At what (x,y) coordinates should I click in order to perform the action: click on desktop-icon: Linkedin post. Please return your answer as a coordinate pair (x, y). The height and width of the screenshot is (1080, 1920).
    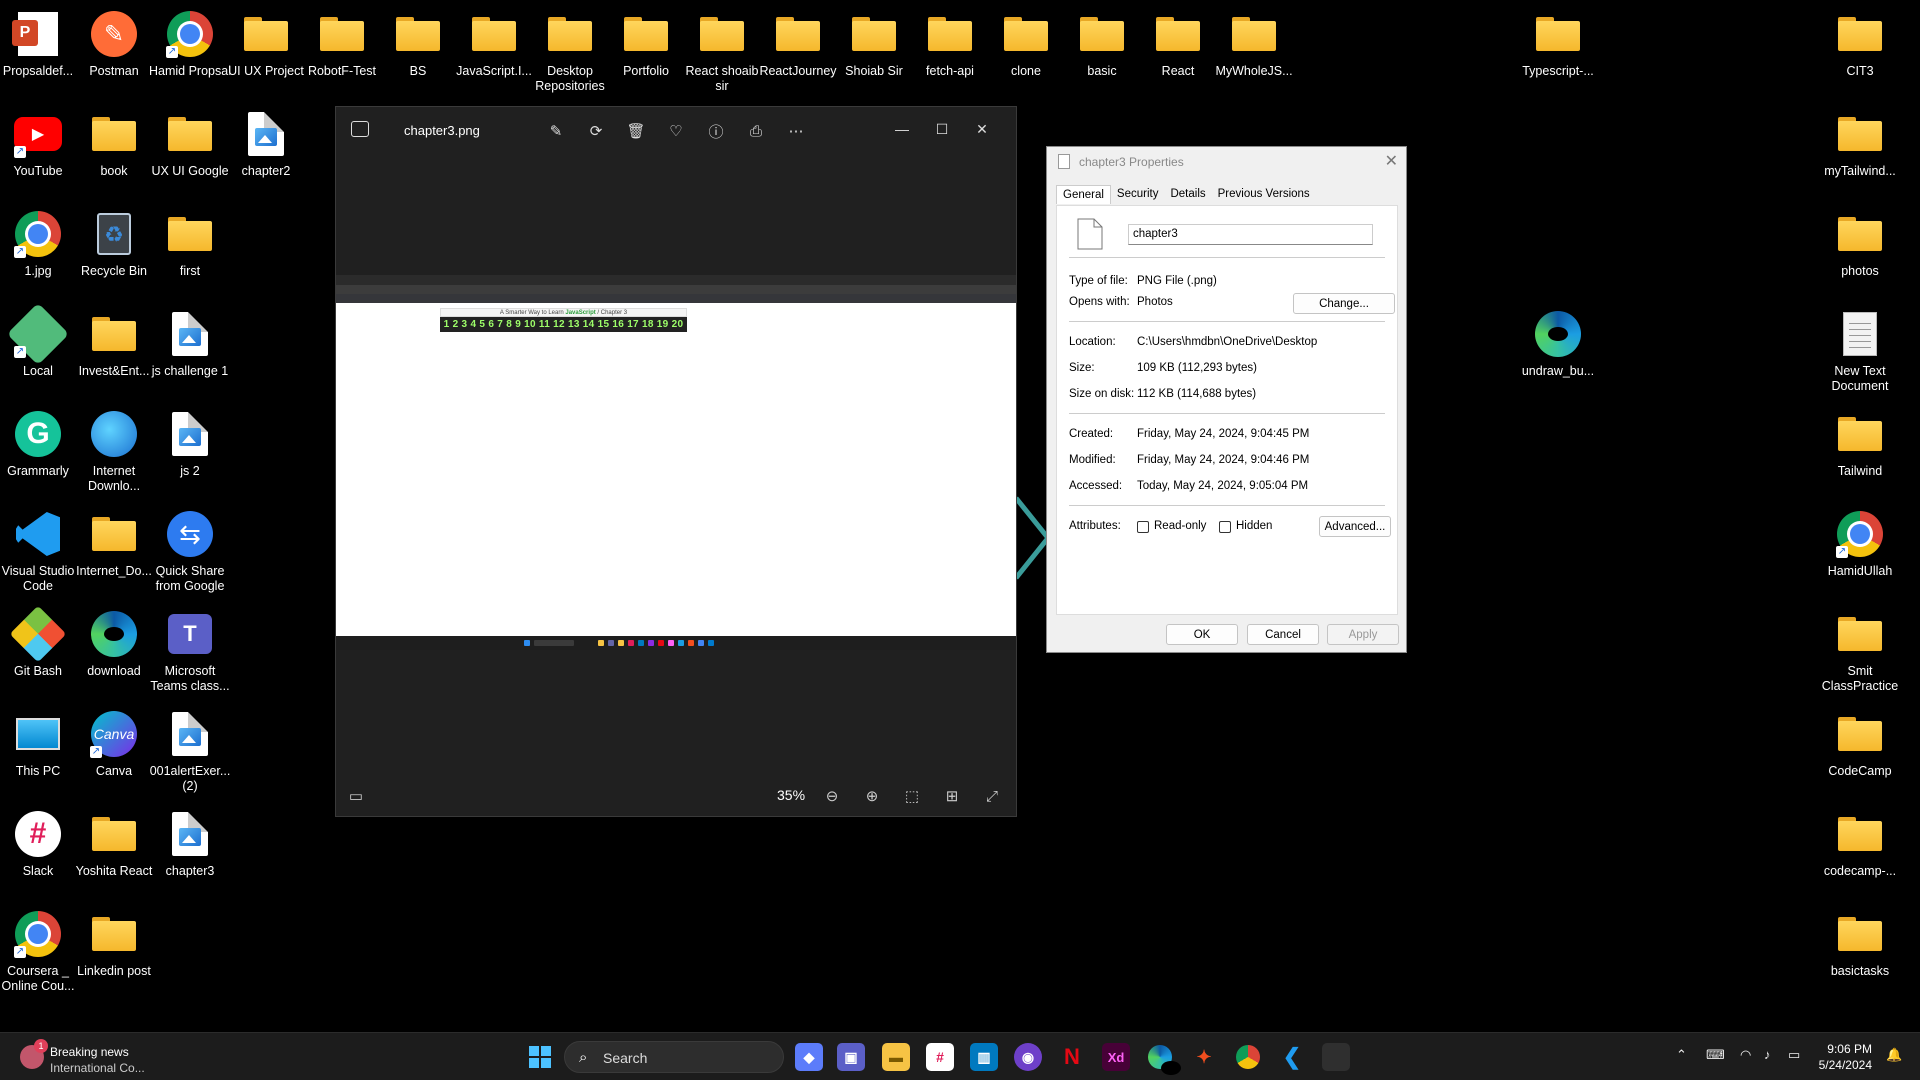
    Looking at the image, I should click on (114, 950).